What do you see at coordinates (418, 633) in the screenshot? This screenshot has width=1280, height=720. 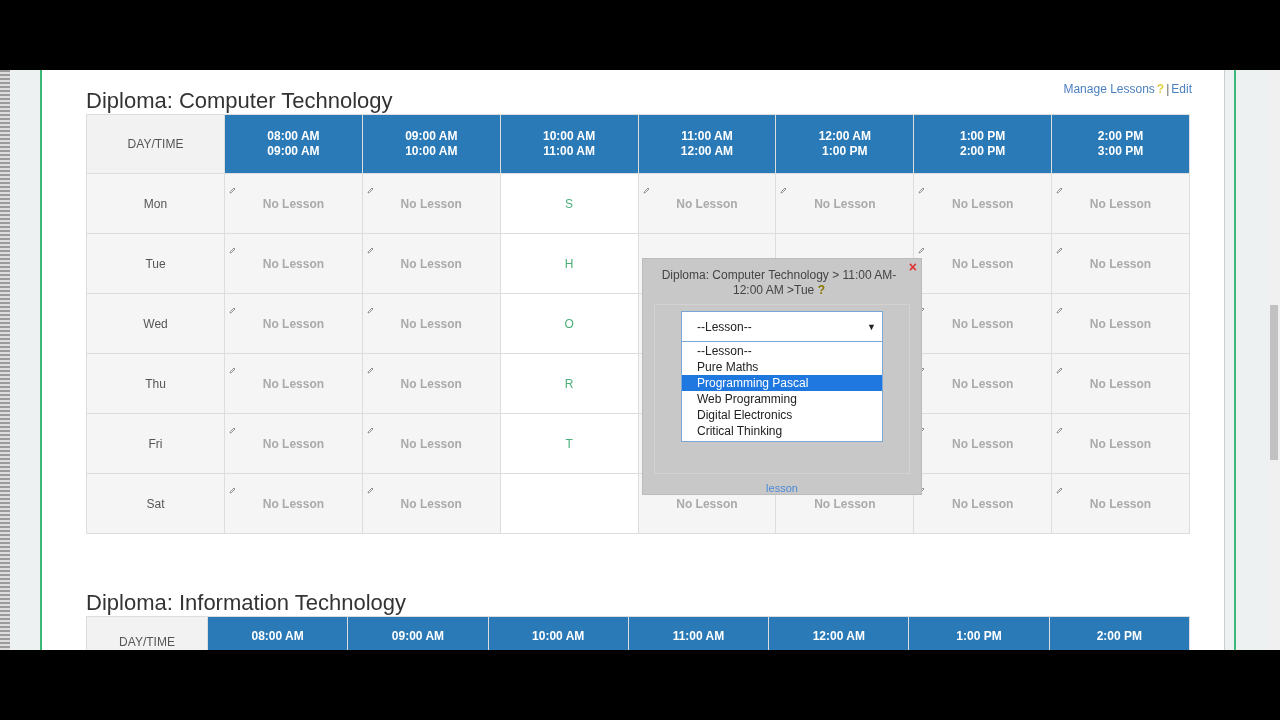 I see `time-slot-header: 09:00 AM` at bounding box center [418, 633].